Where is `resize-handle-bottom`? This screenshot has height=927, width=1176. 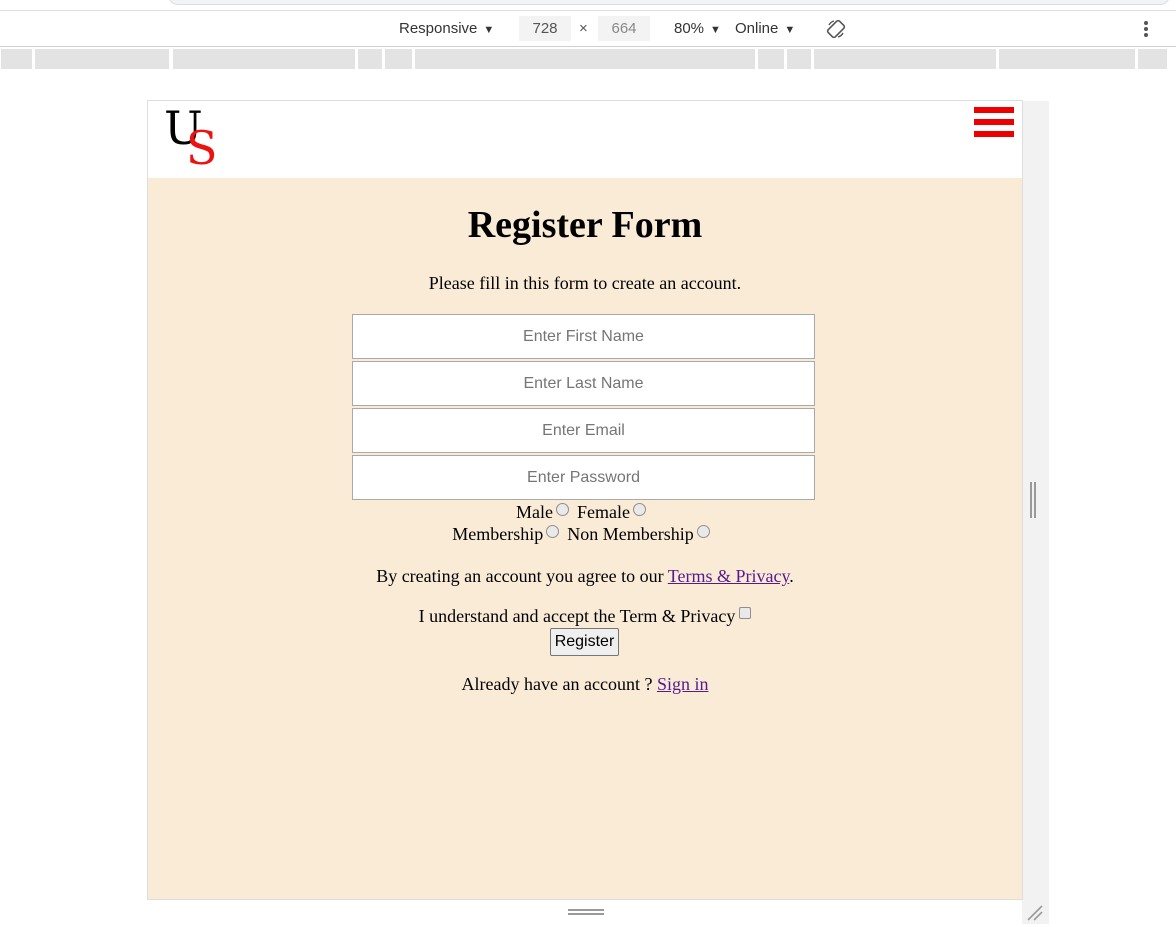 resize-handle-bottom is located at coordinates (586, 913).